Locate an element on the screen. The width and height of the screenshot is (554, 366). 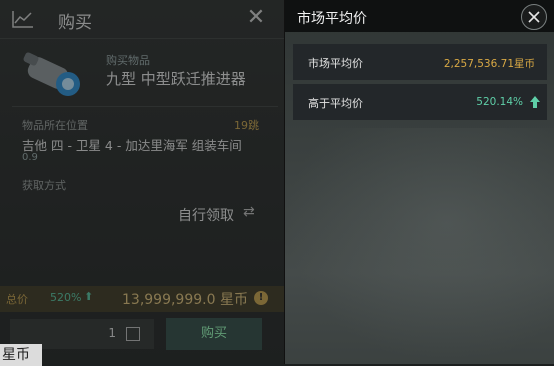
market-average-value: 2,257,536.71星币 is located at coordinates (489, 64).